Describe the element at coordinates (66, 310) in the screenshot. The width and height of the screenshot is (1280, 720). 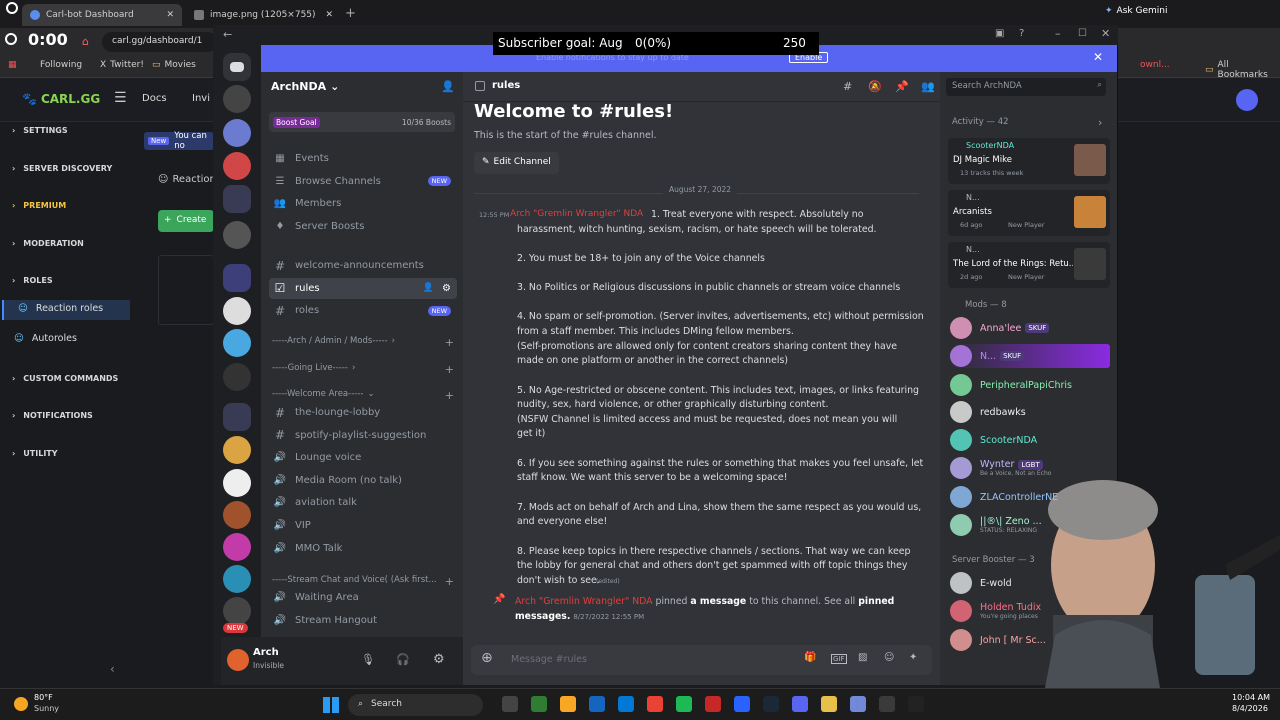
I see `carl-sidebar-item: ☺ Reaction roles` at that location.